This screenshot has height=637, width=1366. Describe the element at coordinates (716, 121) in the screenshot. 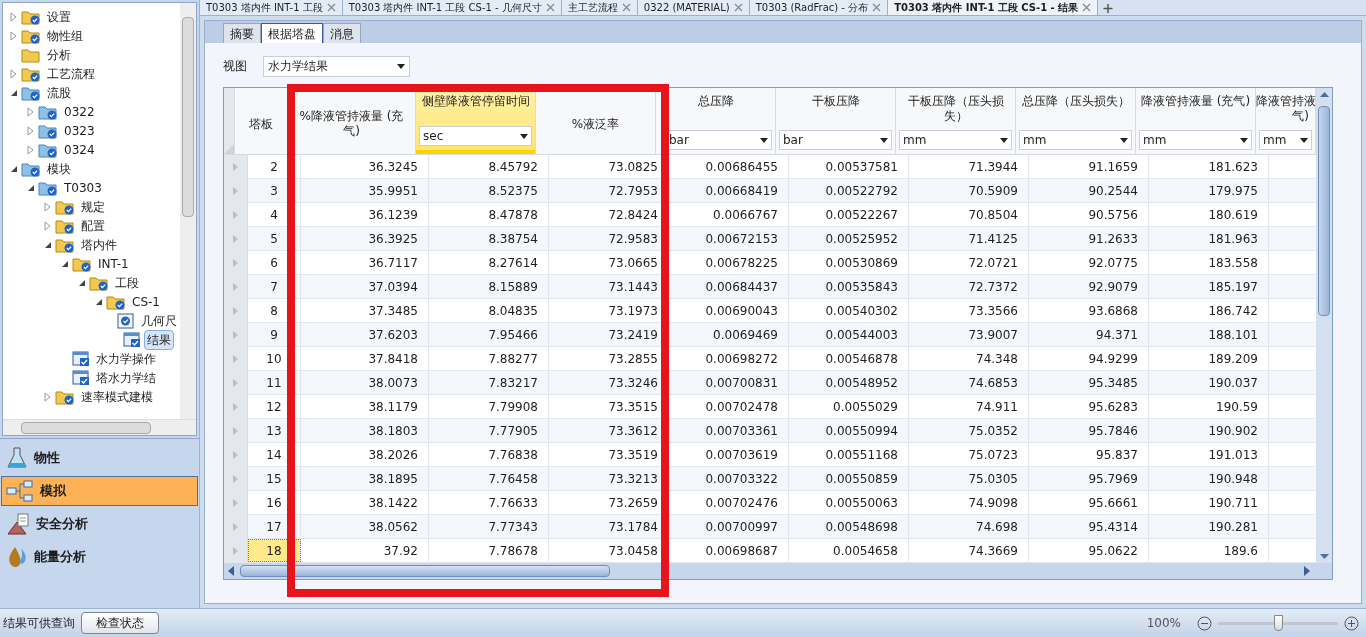

I see `column-header: 总压降 bar` at that location.